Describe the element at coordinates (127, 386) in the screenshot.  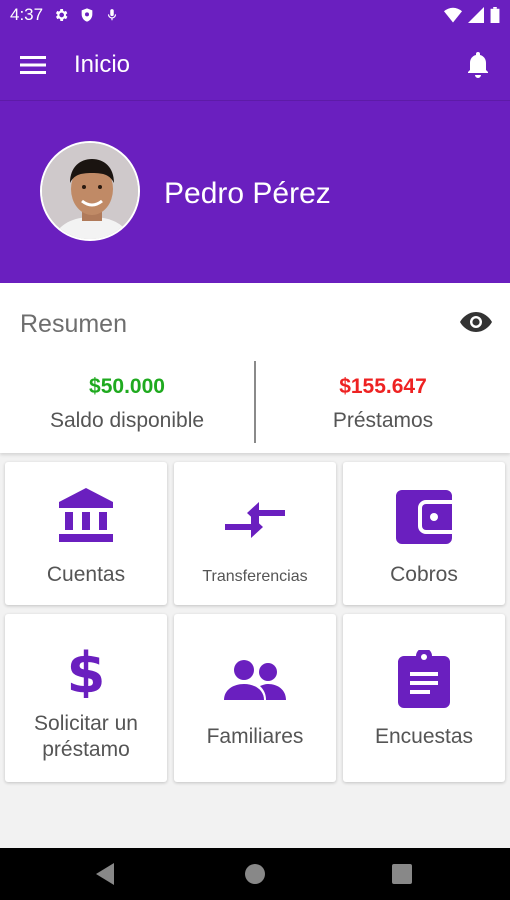
I see `balance-amount: $50.000` at that location.